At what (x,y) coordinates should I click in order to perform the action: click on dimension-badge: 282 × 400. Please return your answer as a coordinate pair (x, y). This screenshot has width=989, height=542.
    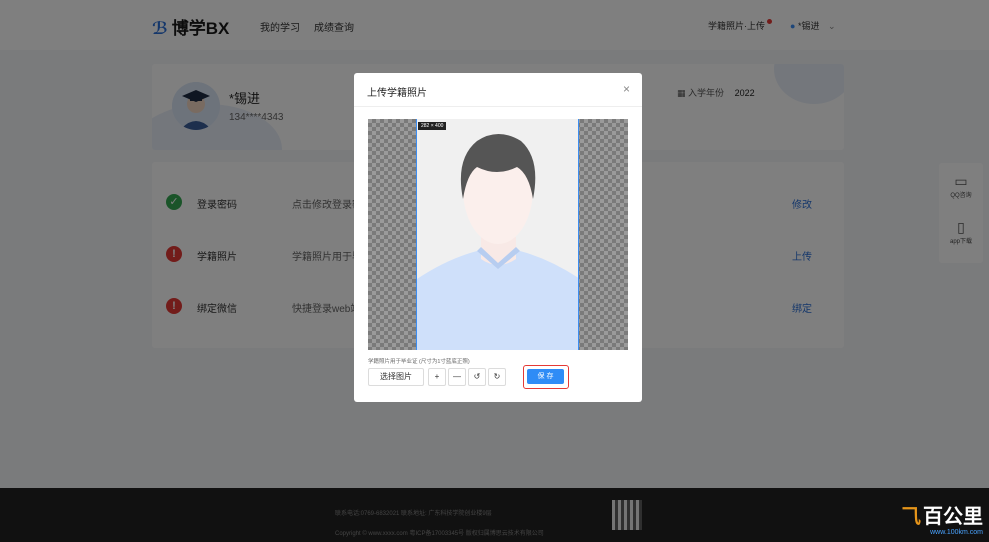
    Looking at the image, I should click on (432, 126).